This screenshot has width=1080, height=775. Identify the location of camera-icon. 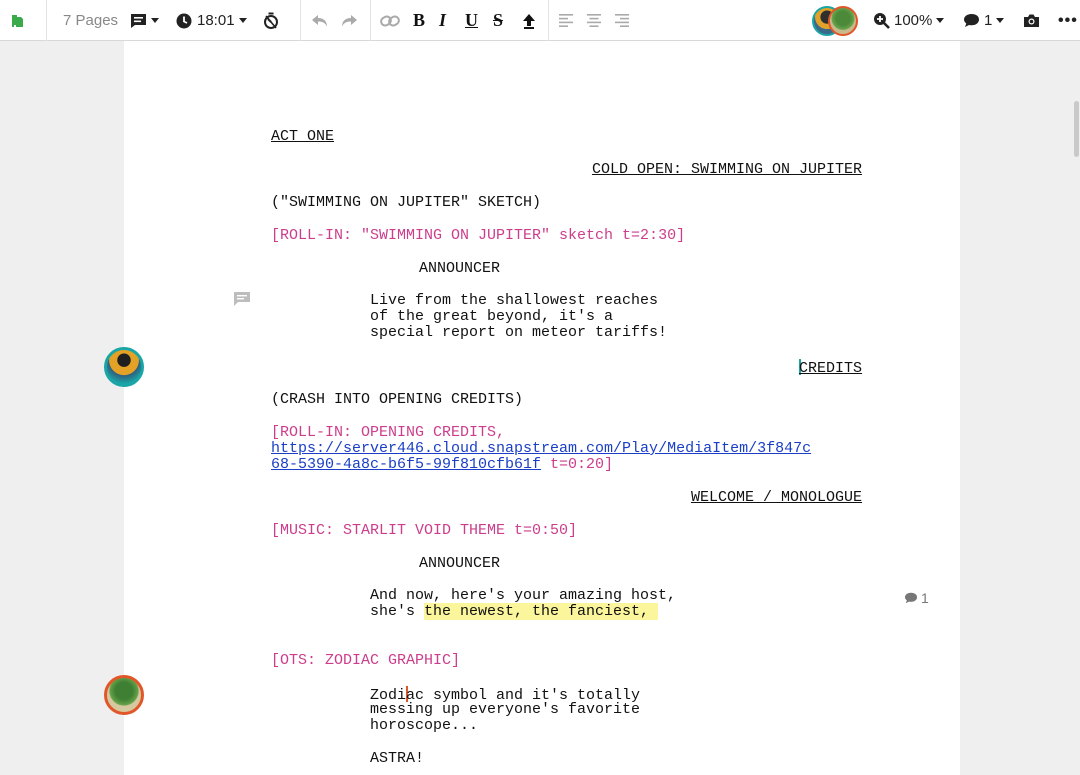
(1031, 20).